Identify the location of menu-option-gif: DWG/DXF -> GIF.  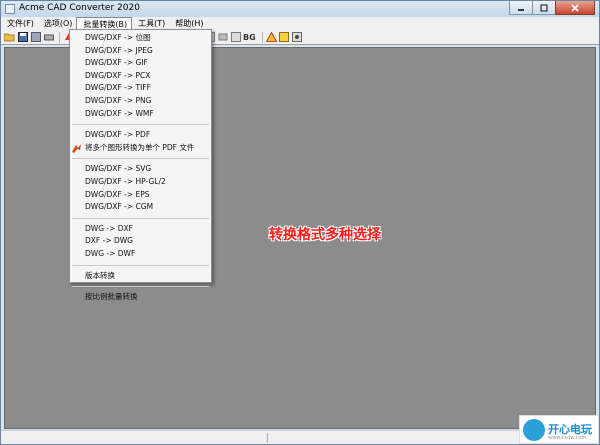
(140, 63).